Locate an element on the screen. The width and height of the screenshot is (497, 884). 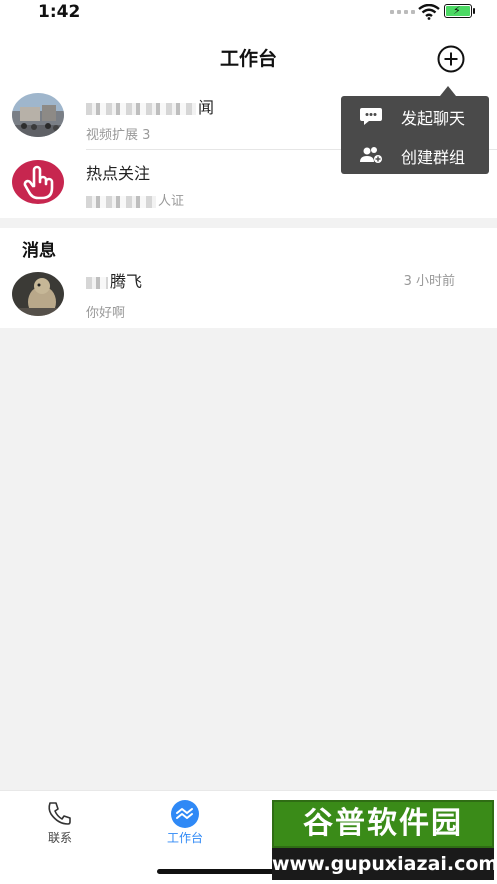
wifi-icon is located at coordinates (429, 12).